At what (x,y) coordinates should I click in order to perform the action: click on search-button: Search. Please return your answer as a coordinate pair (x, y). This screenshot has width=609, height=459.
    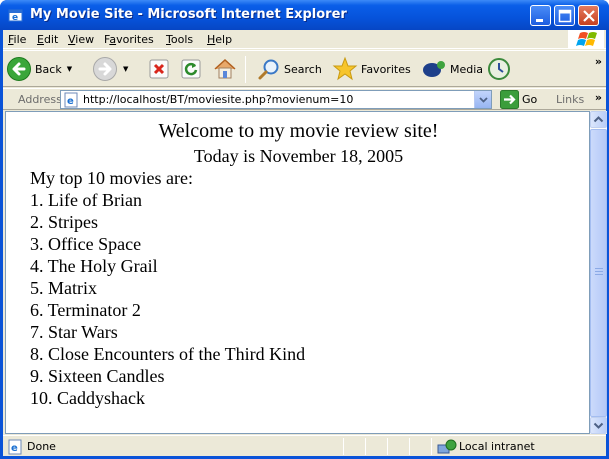
    Looking at the image, I should click on (289, 69).